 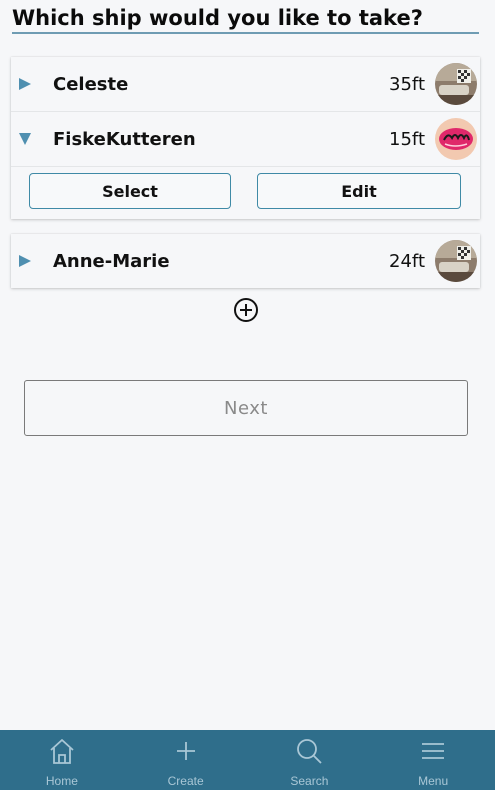 What do you see at coordinates (359, 191) in the screenshot?
I see `edit-button: Edit` at bounding box center [359, 191].